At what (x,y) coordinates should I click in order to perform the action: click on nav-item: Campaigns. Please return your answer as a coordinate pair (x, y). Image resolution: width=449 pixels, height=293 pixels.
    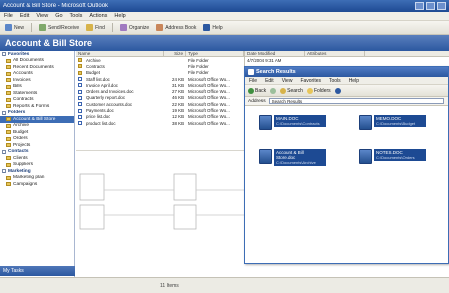
    Looking at the image, I should click on (37, 184).